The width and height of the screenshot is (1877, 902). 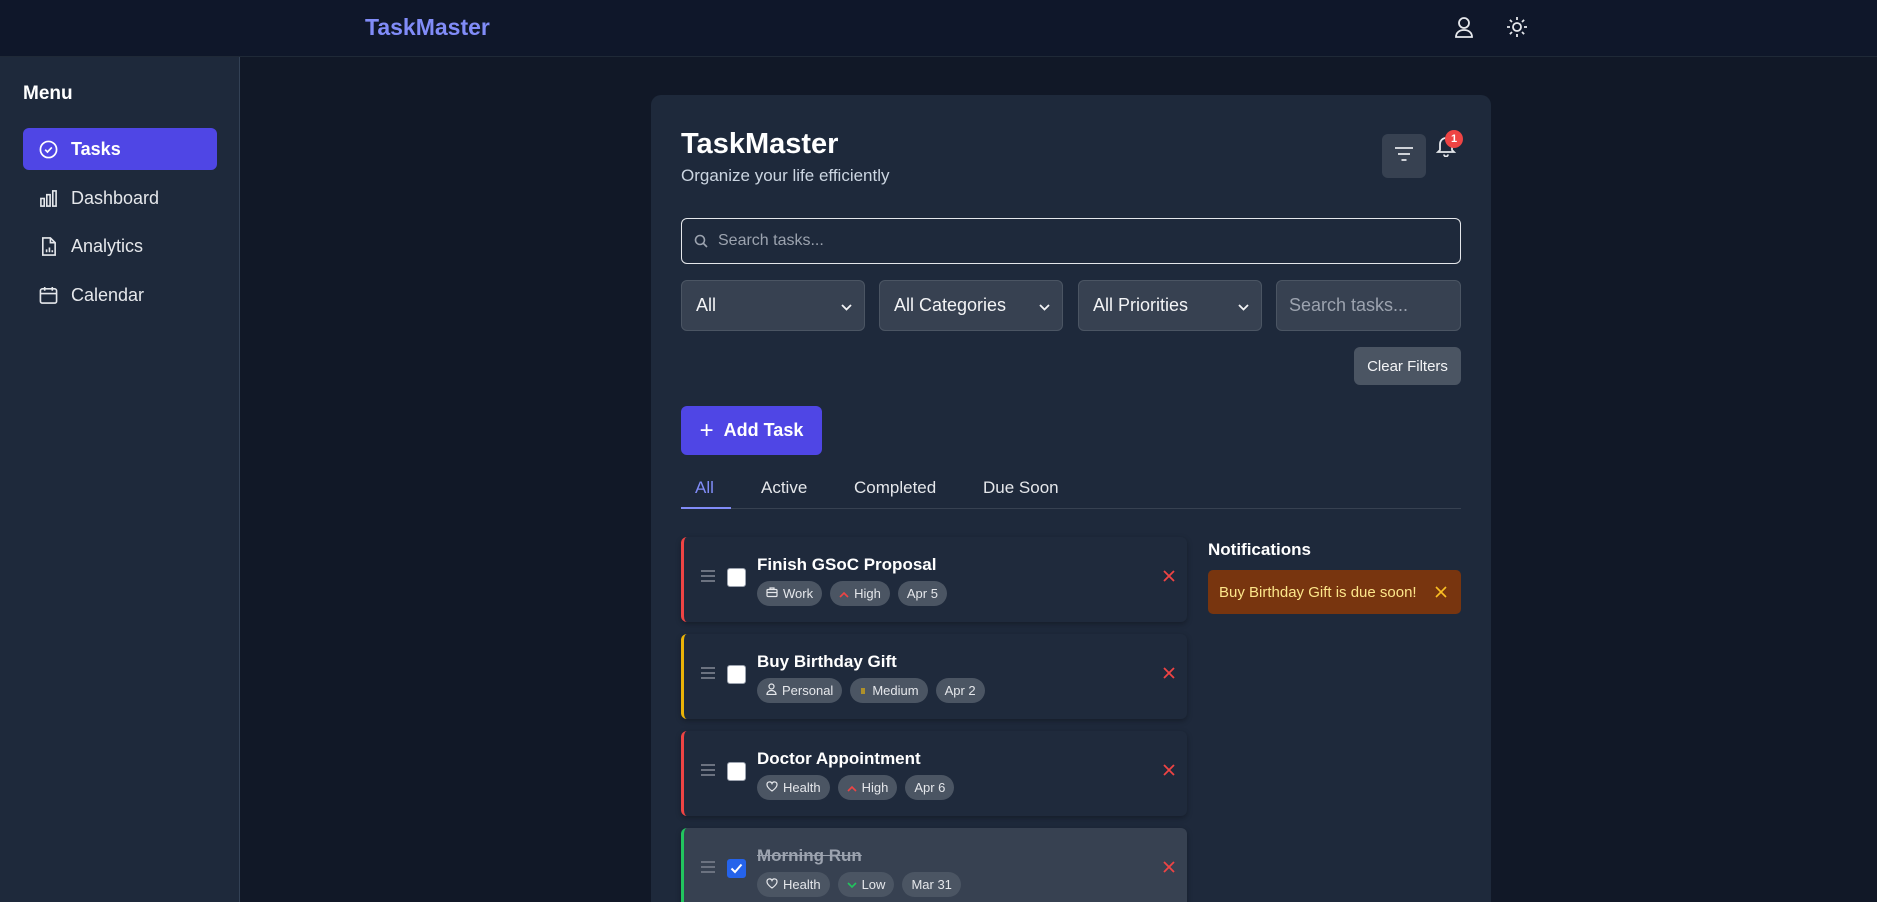 I want to click on tab-completed: Completed, so click(x=895, y=488).